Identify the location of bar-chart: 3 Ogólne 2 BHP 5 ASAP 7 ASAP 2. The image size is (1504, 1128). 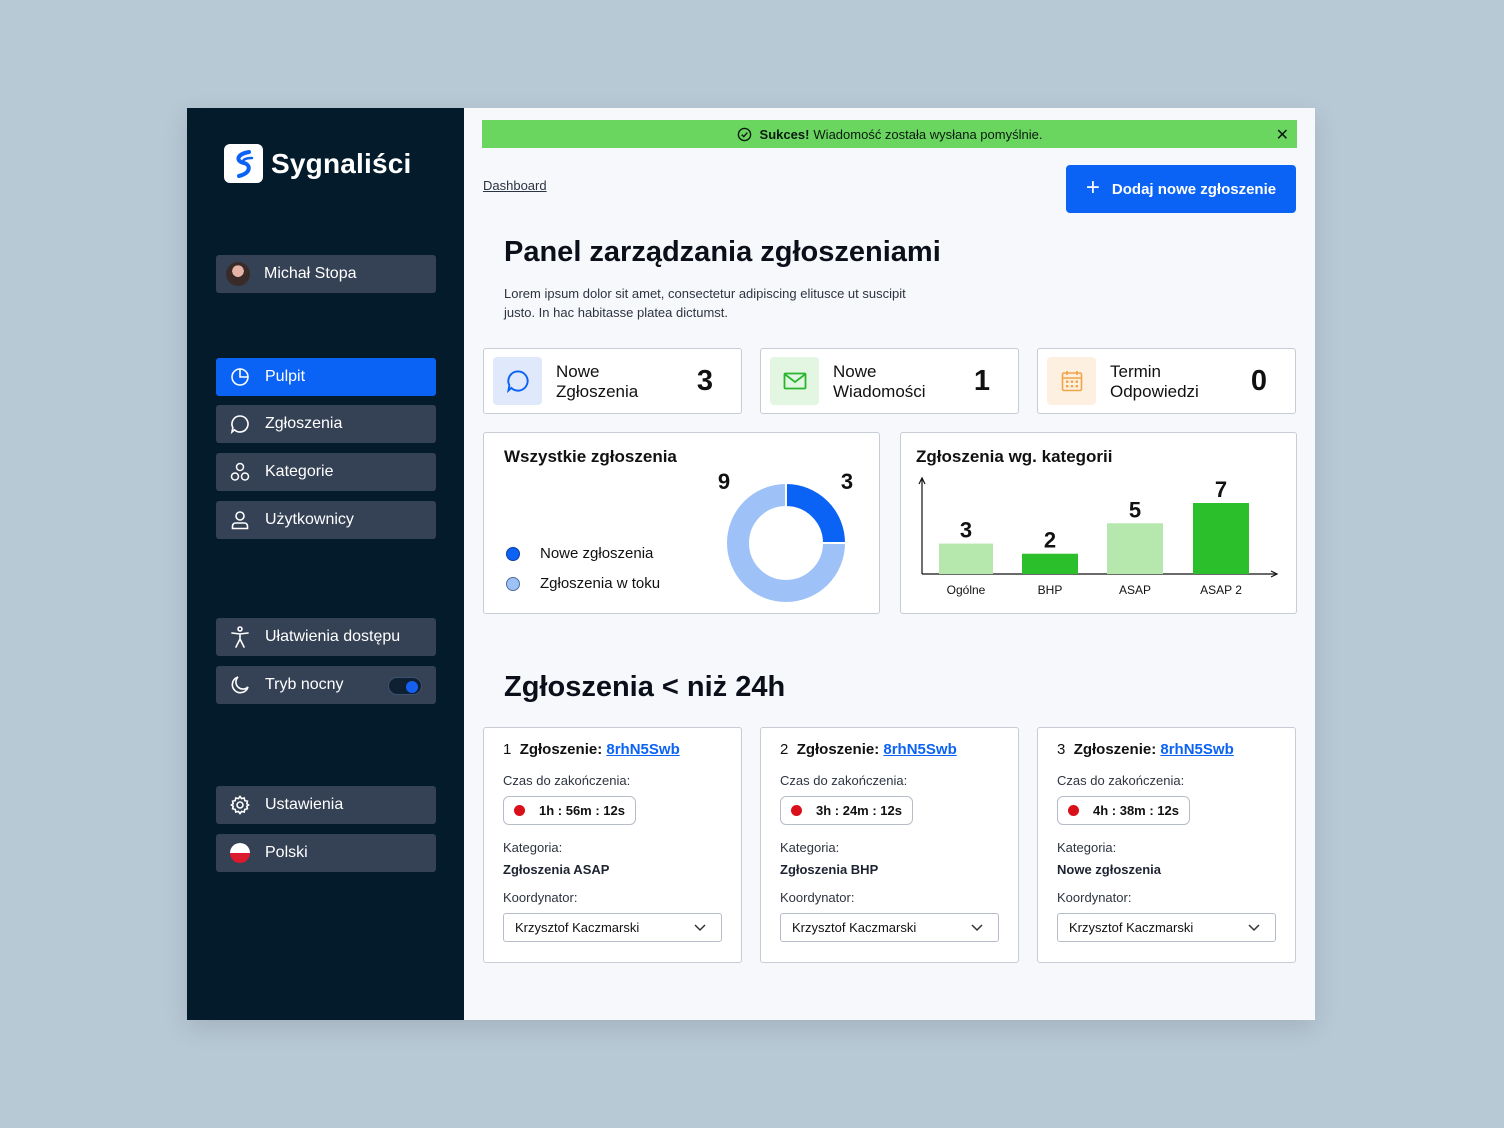
(1098, 536).